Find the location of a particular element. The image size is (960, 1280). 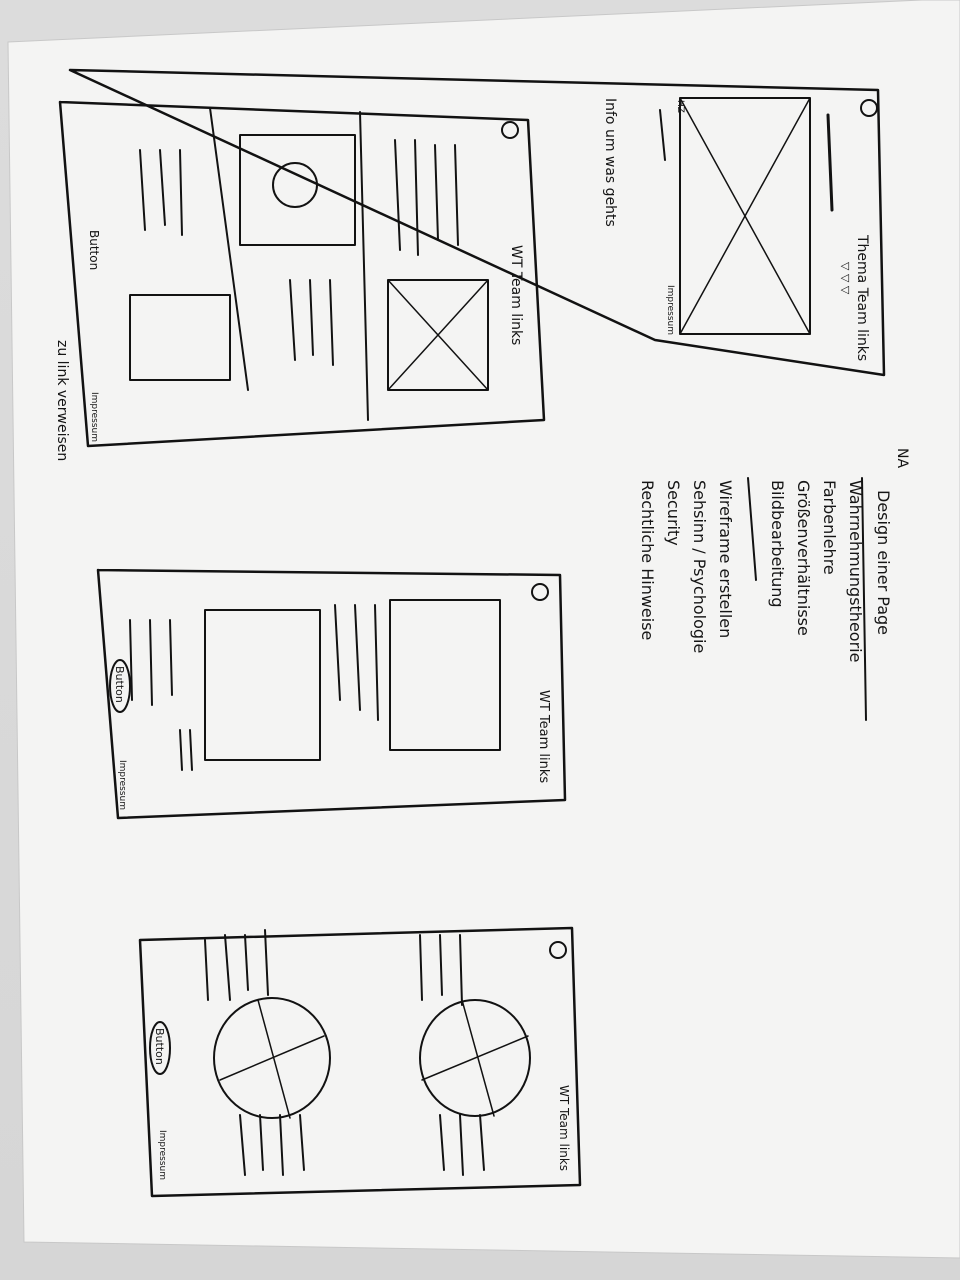

notes-item: Größenverhältnisse is located at coordinates (803, 558).